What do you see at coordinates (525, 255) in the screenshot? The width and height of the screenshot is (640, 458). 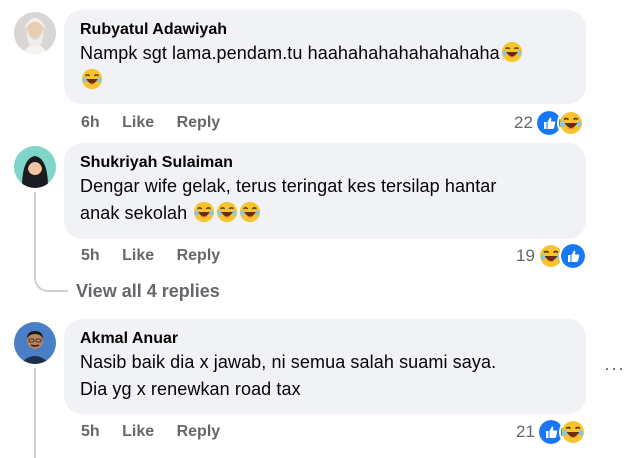 I see `reaction-count: 19` at bounding box center [525, 255].